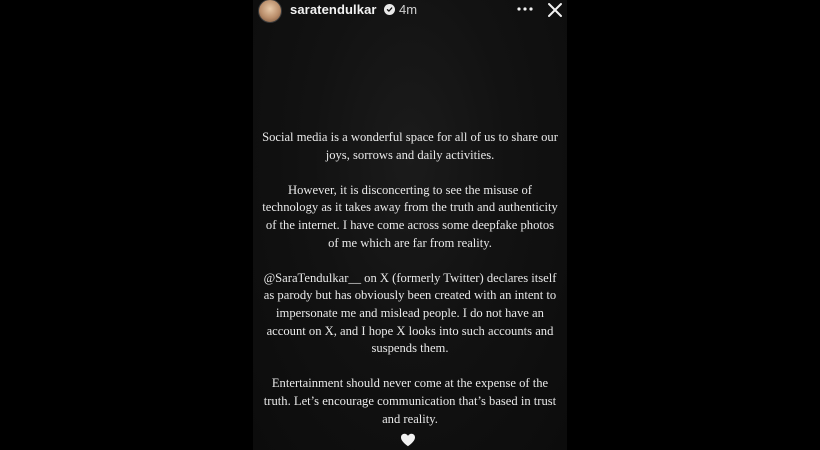  I want to click on verified-badge-icon, so click(389, 9).